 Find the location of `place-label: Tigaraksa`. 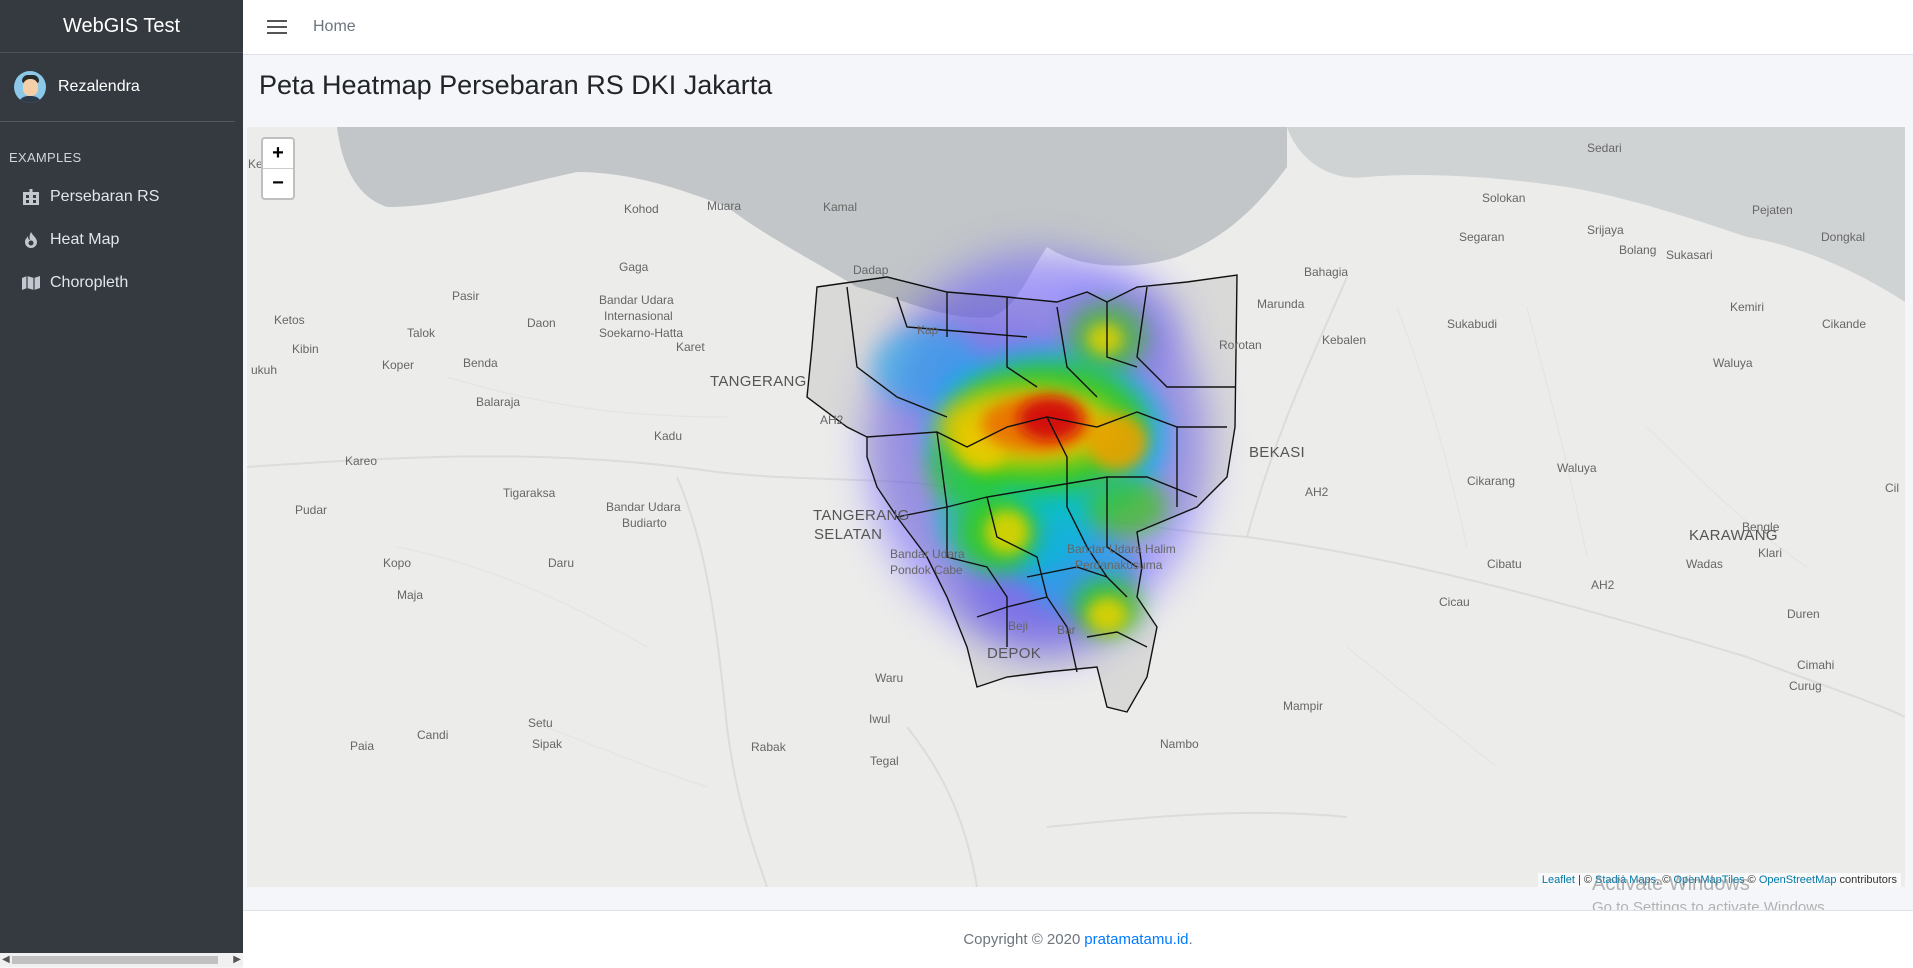

place-label: Tigaraksa is located at coordinates (529, 493).